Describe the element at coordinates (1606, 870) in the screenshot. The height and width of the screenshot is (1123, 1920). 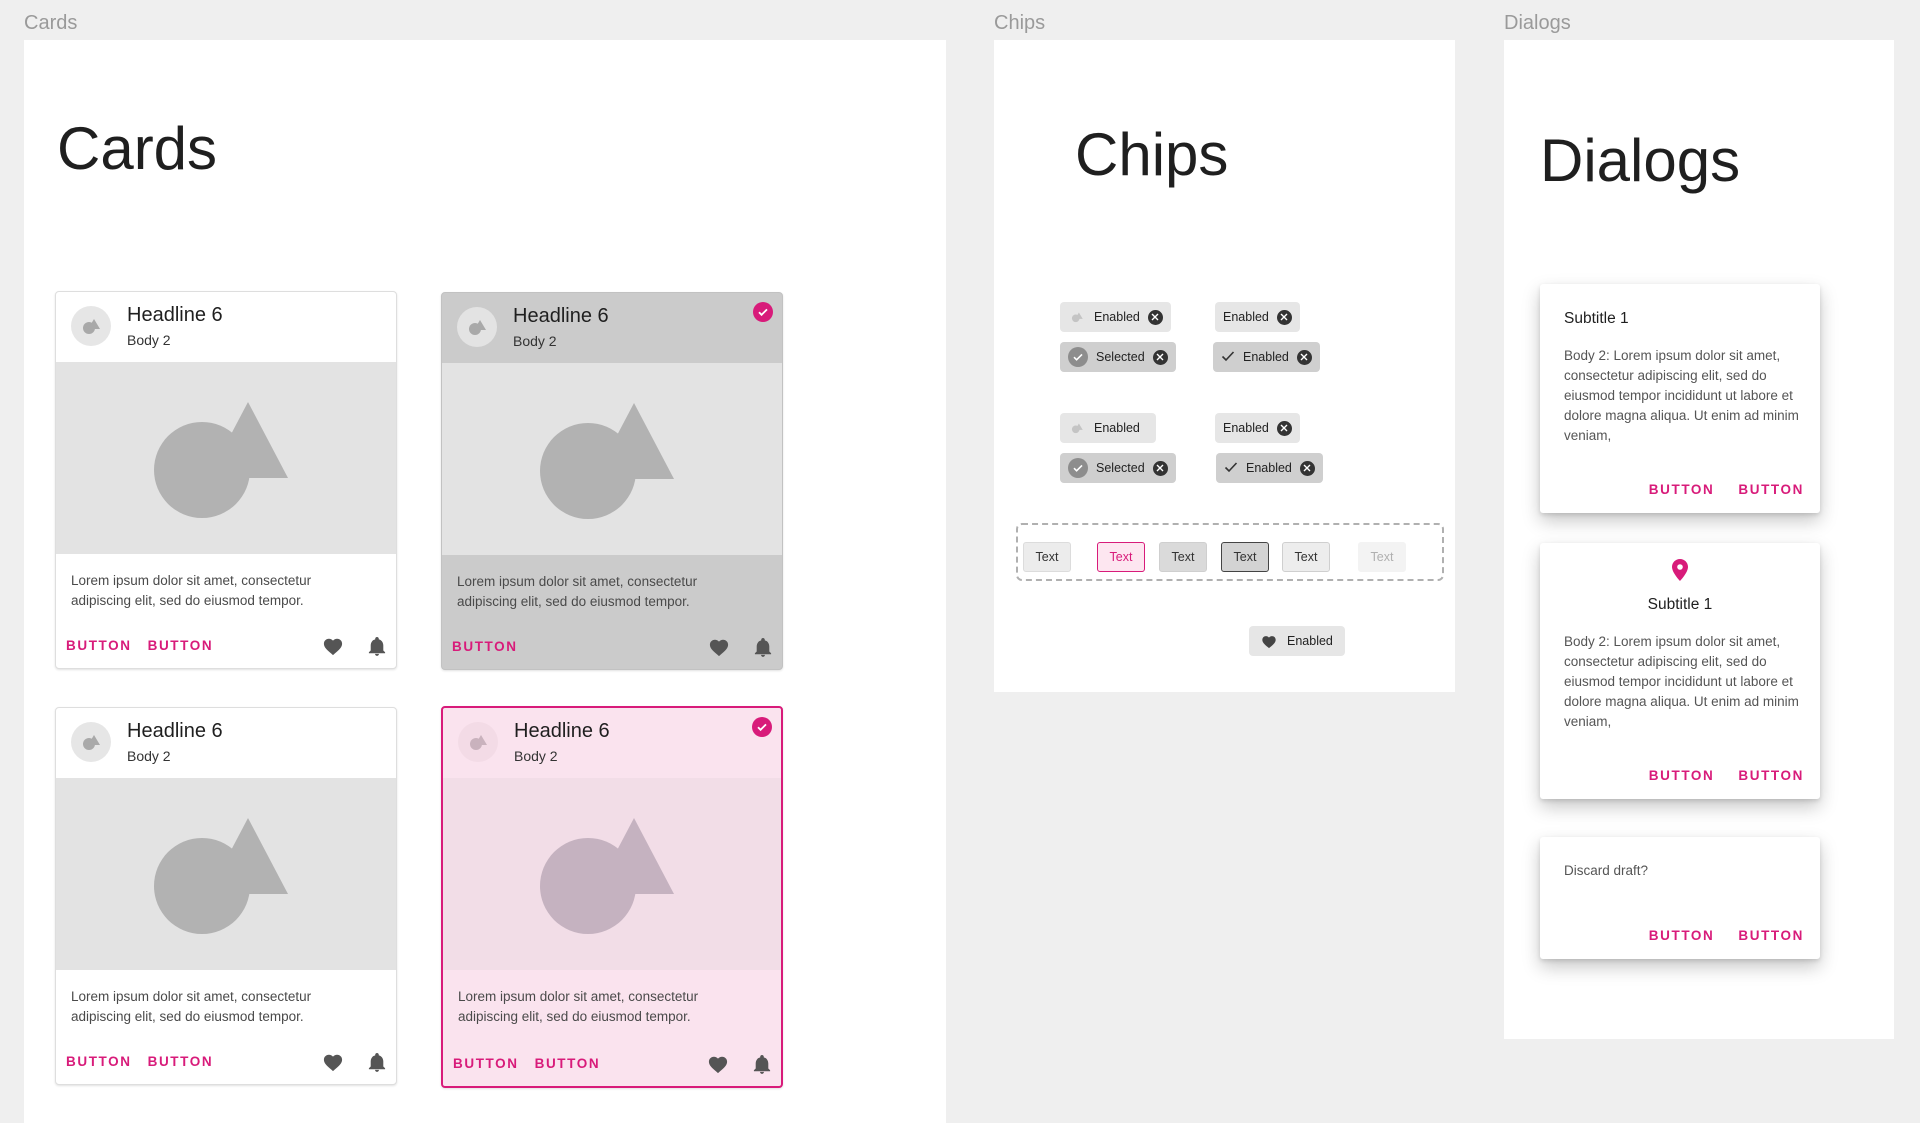
I see `dialog-body: Discard draft?` at that location.